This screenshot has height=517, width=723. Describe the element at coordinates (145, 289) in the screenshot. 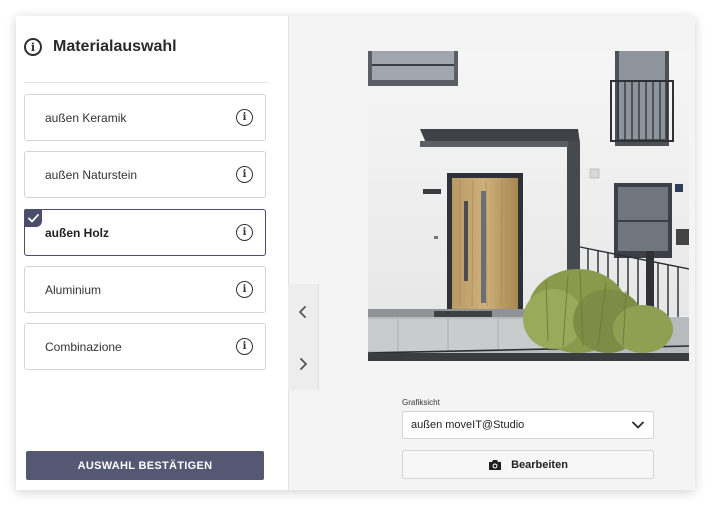

I see `option-aluminium: Aluminium i` at that location.